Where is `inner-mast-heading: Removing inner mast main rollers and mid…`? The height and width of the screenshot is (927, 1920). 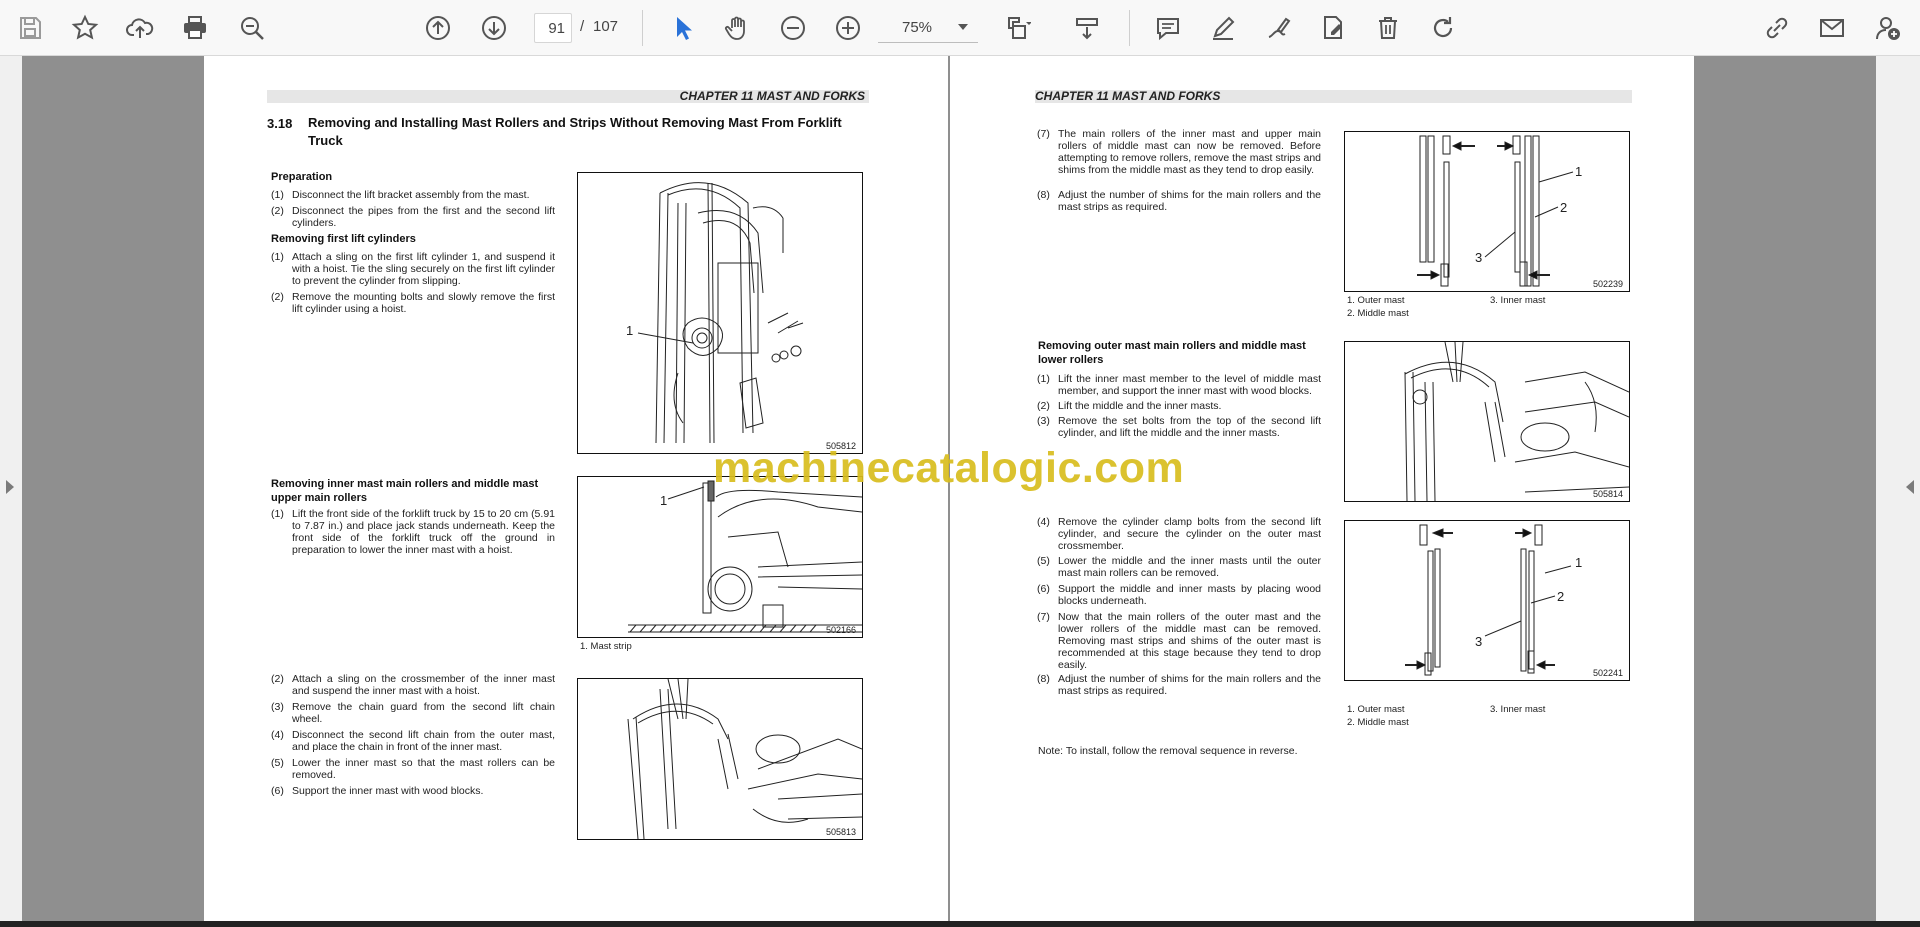 inner-mast-heading: Removing inner mast main rollers and mid… is located at coordinates (405, 491).